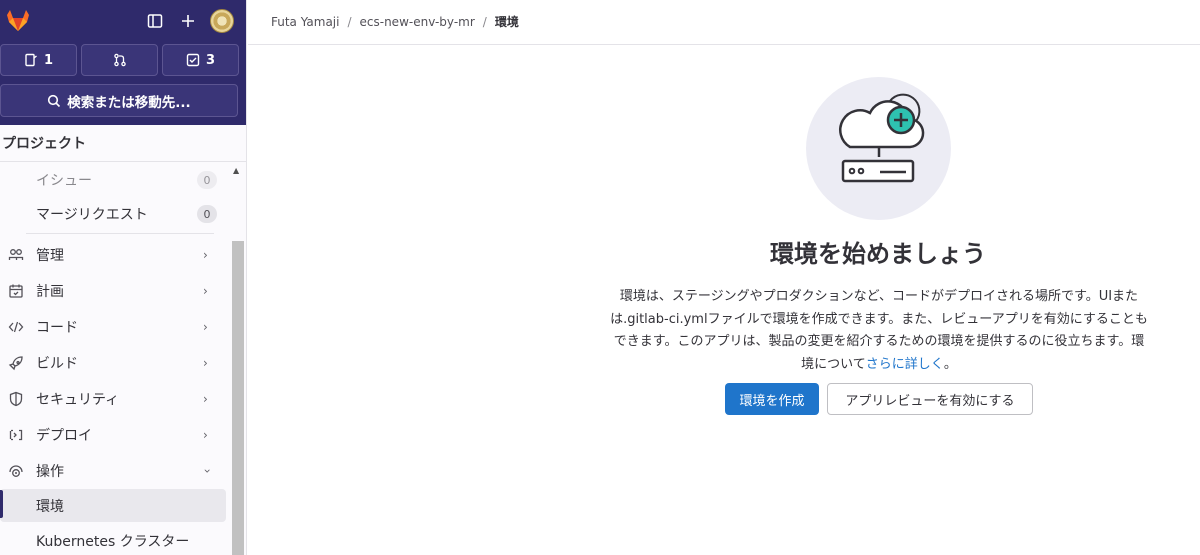  I want to click on sidebar-item-operate: 操作 ›, so click(113, 470).